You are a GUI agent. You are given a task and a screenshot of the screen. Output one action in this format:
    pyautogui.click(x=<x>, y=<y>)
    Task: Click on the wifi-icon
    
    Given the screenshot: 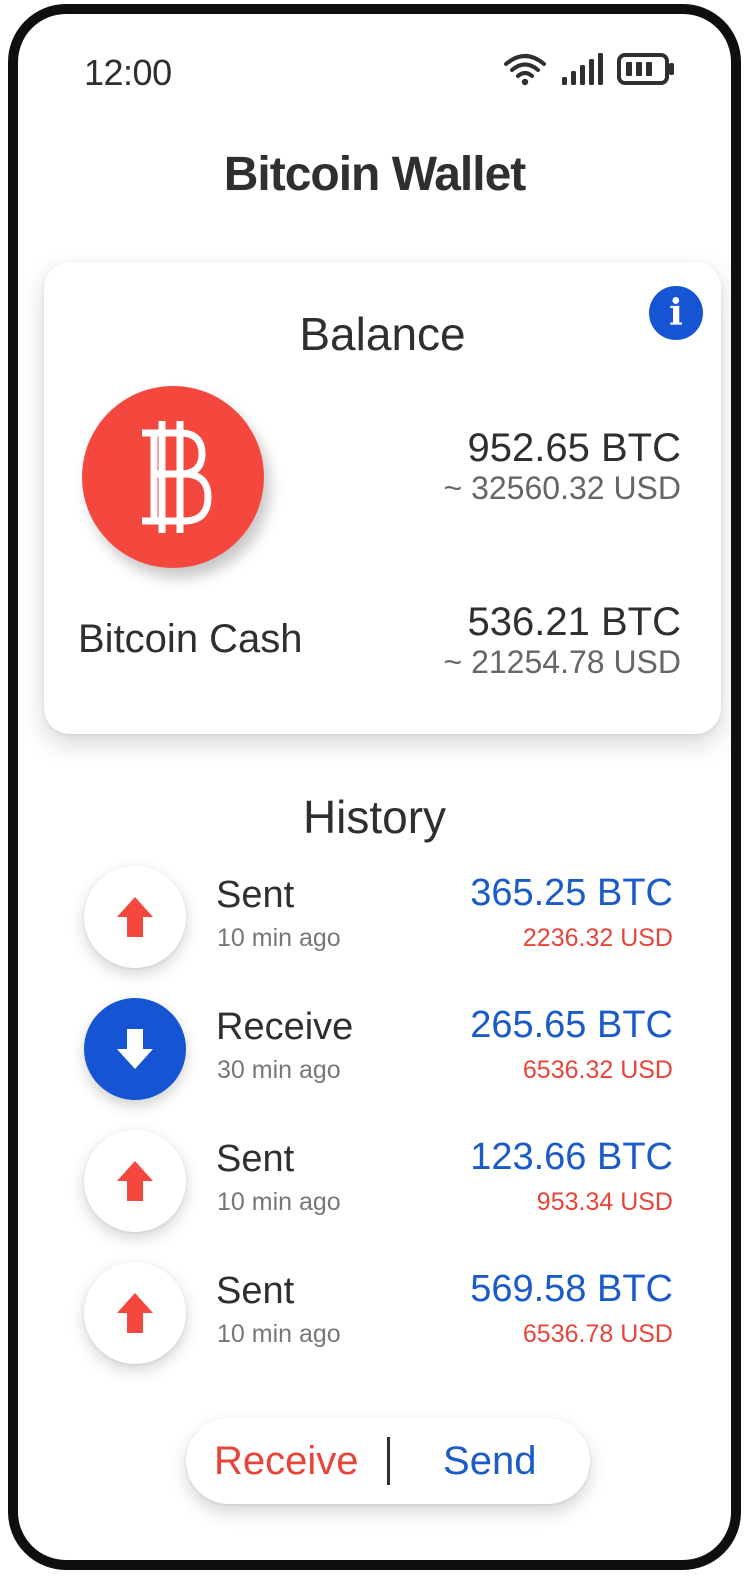 What is the action you would take?
    pyautogui.click(x=525, y=70)
    